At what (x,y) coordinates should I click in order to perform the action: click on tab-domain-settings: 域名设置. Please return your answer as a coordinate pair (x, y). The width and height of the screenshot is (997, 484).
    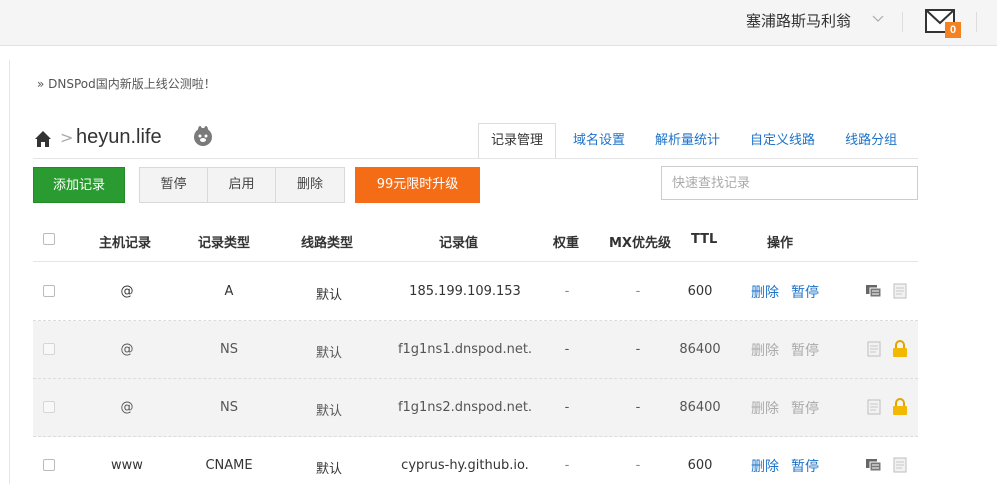
    Looking at the image, I should click on (599, 141).